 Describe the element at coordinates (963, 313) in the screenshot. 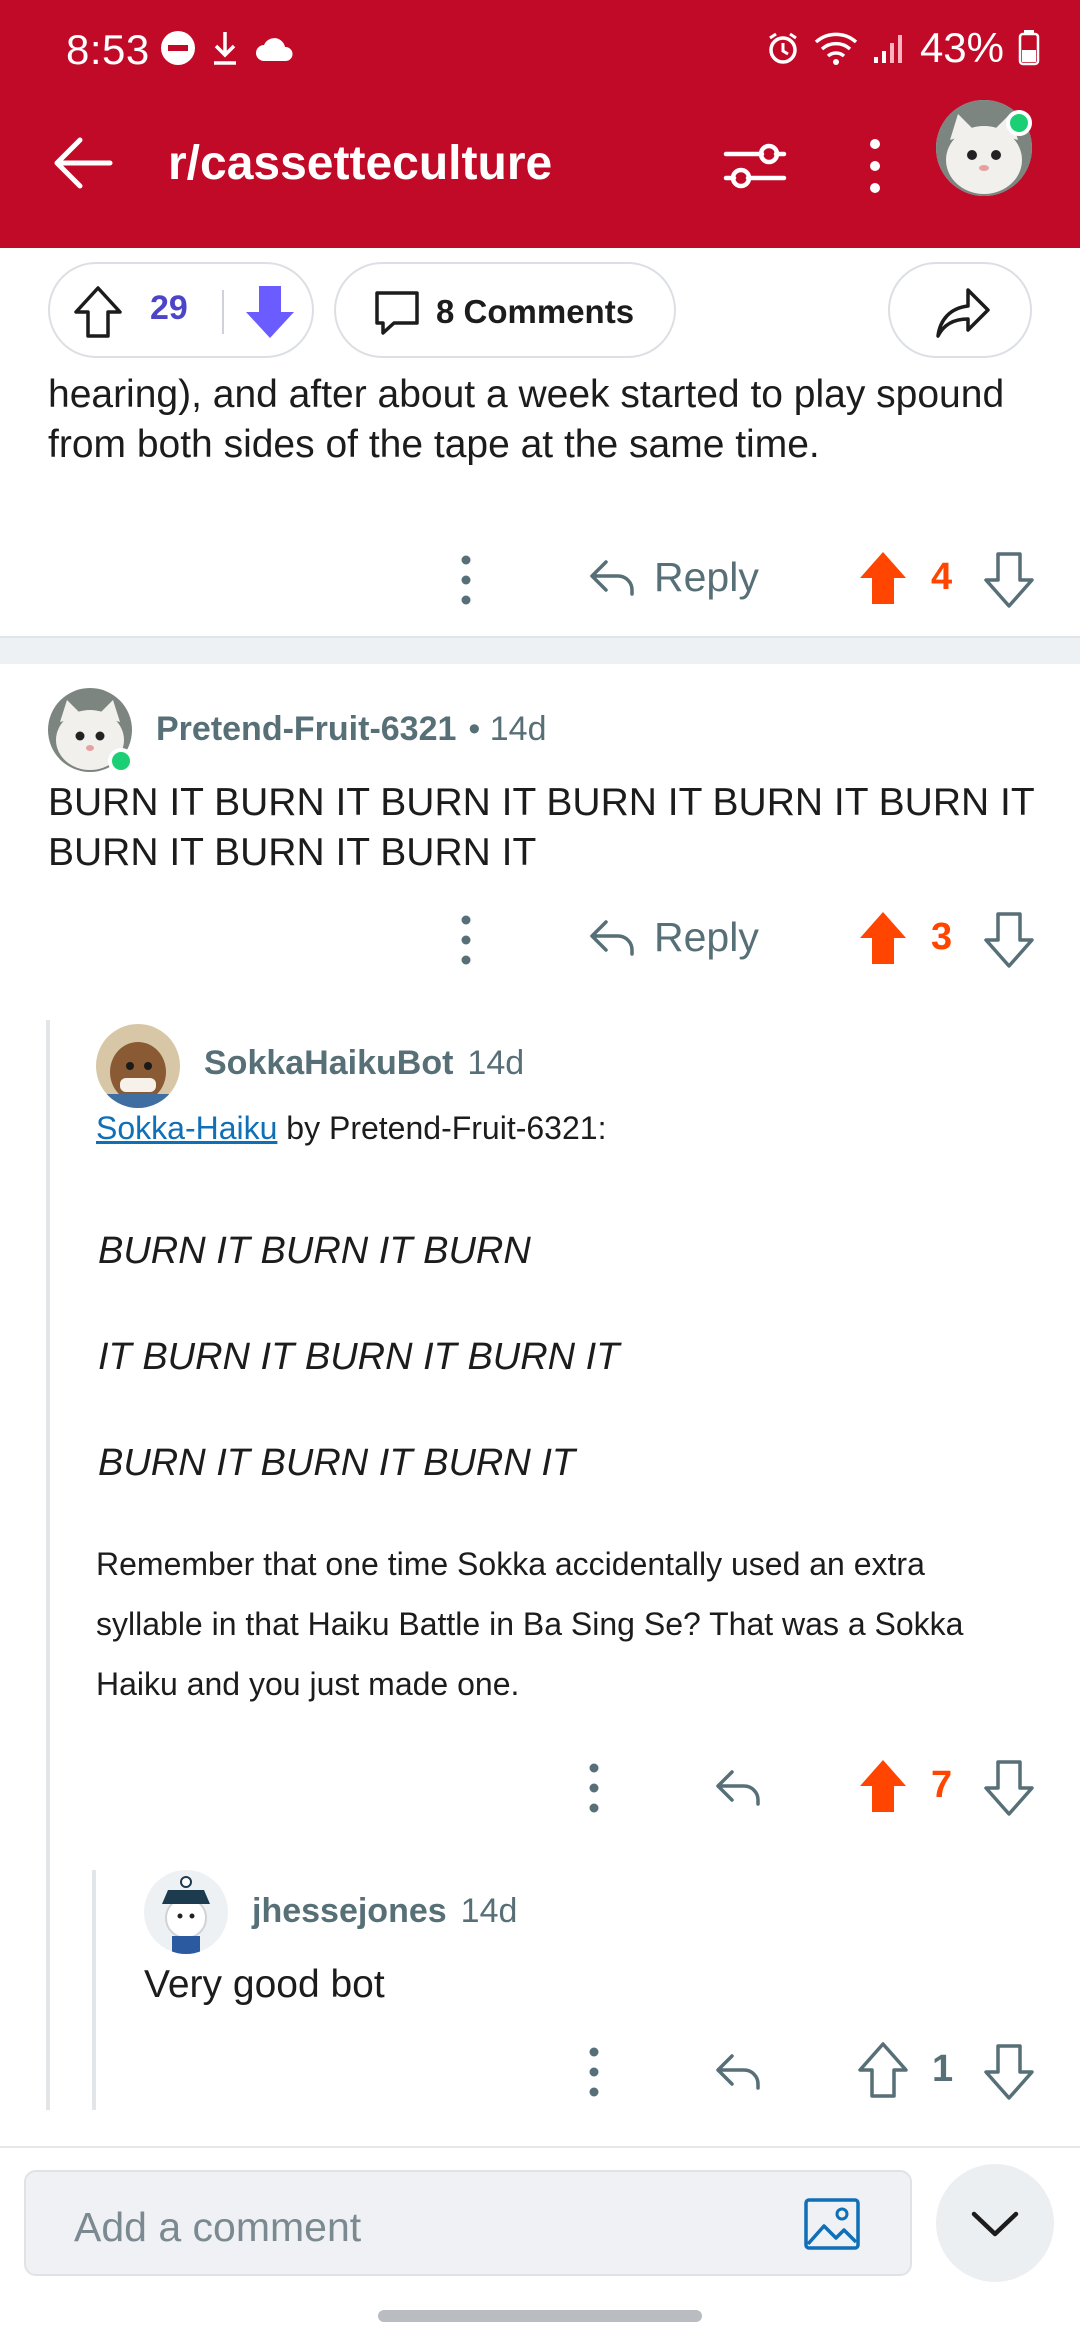

I see `share-icon` at that location.